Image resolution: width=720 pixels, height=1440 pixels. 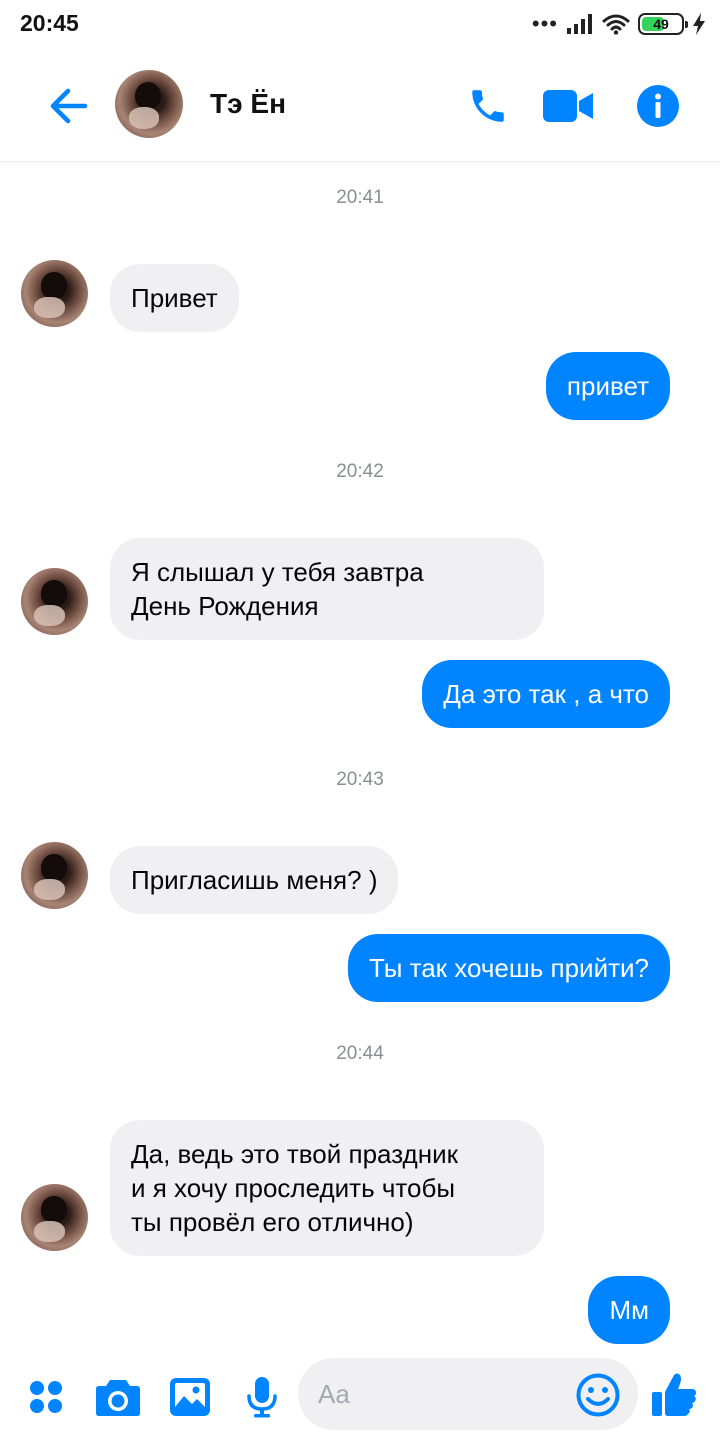 I want to click on voice-message-button, so click(x=262, y=1397).